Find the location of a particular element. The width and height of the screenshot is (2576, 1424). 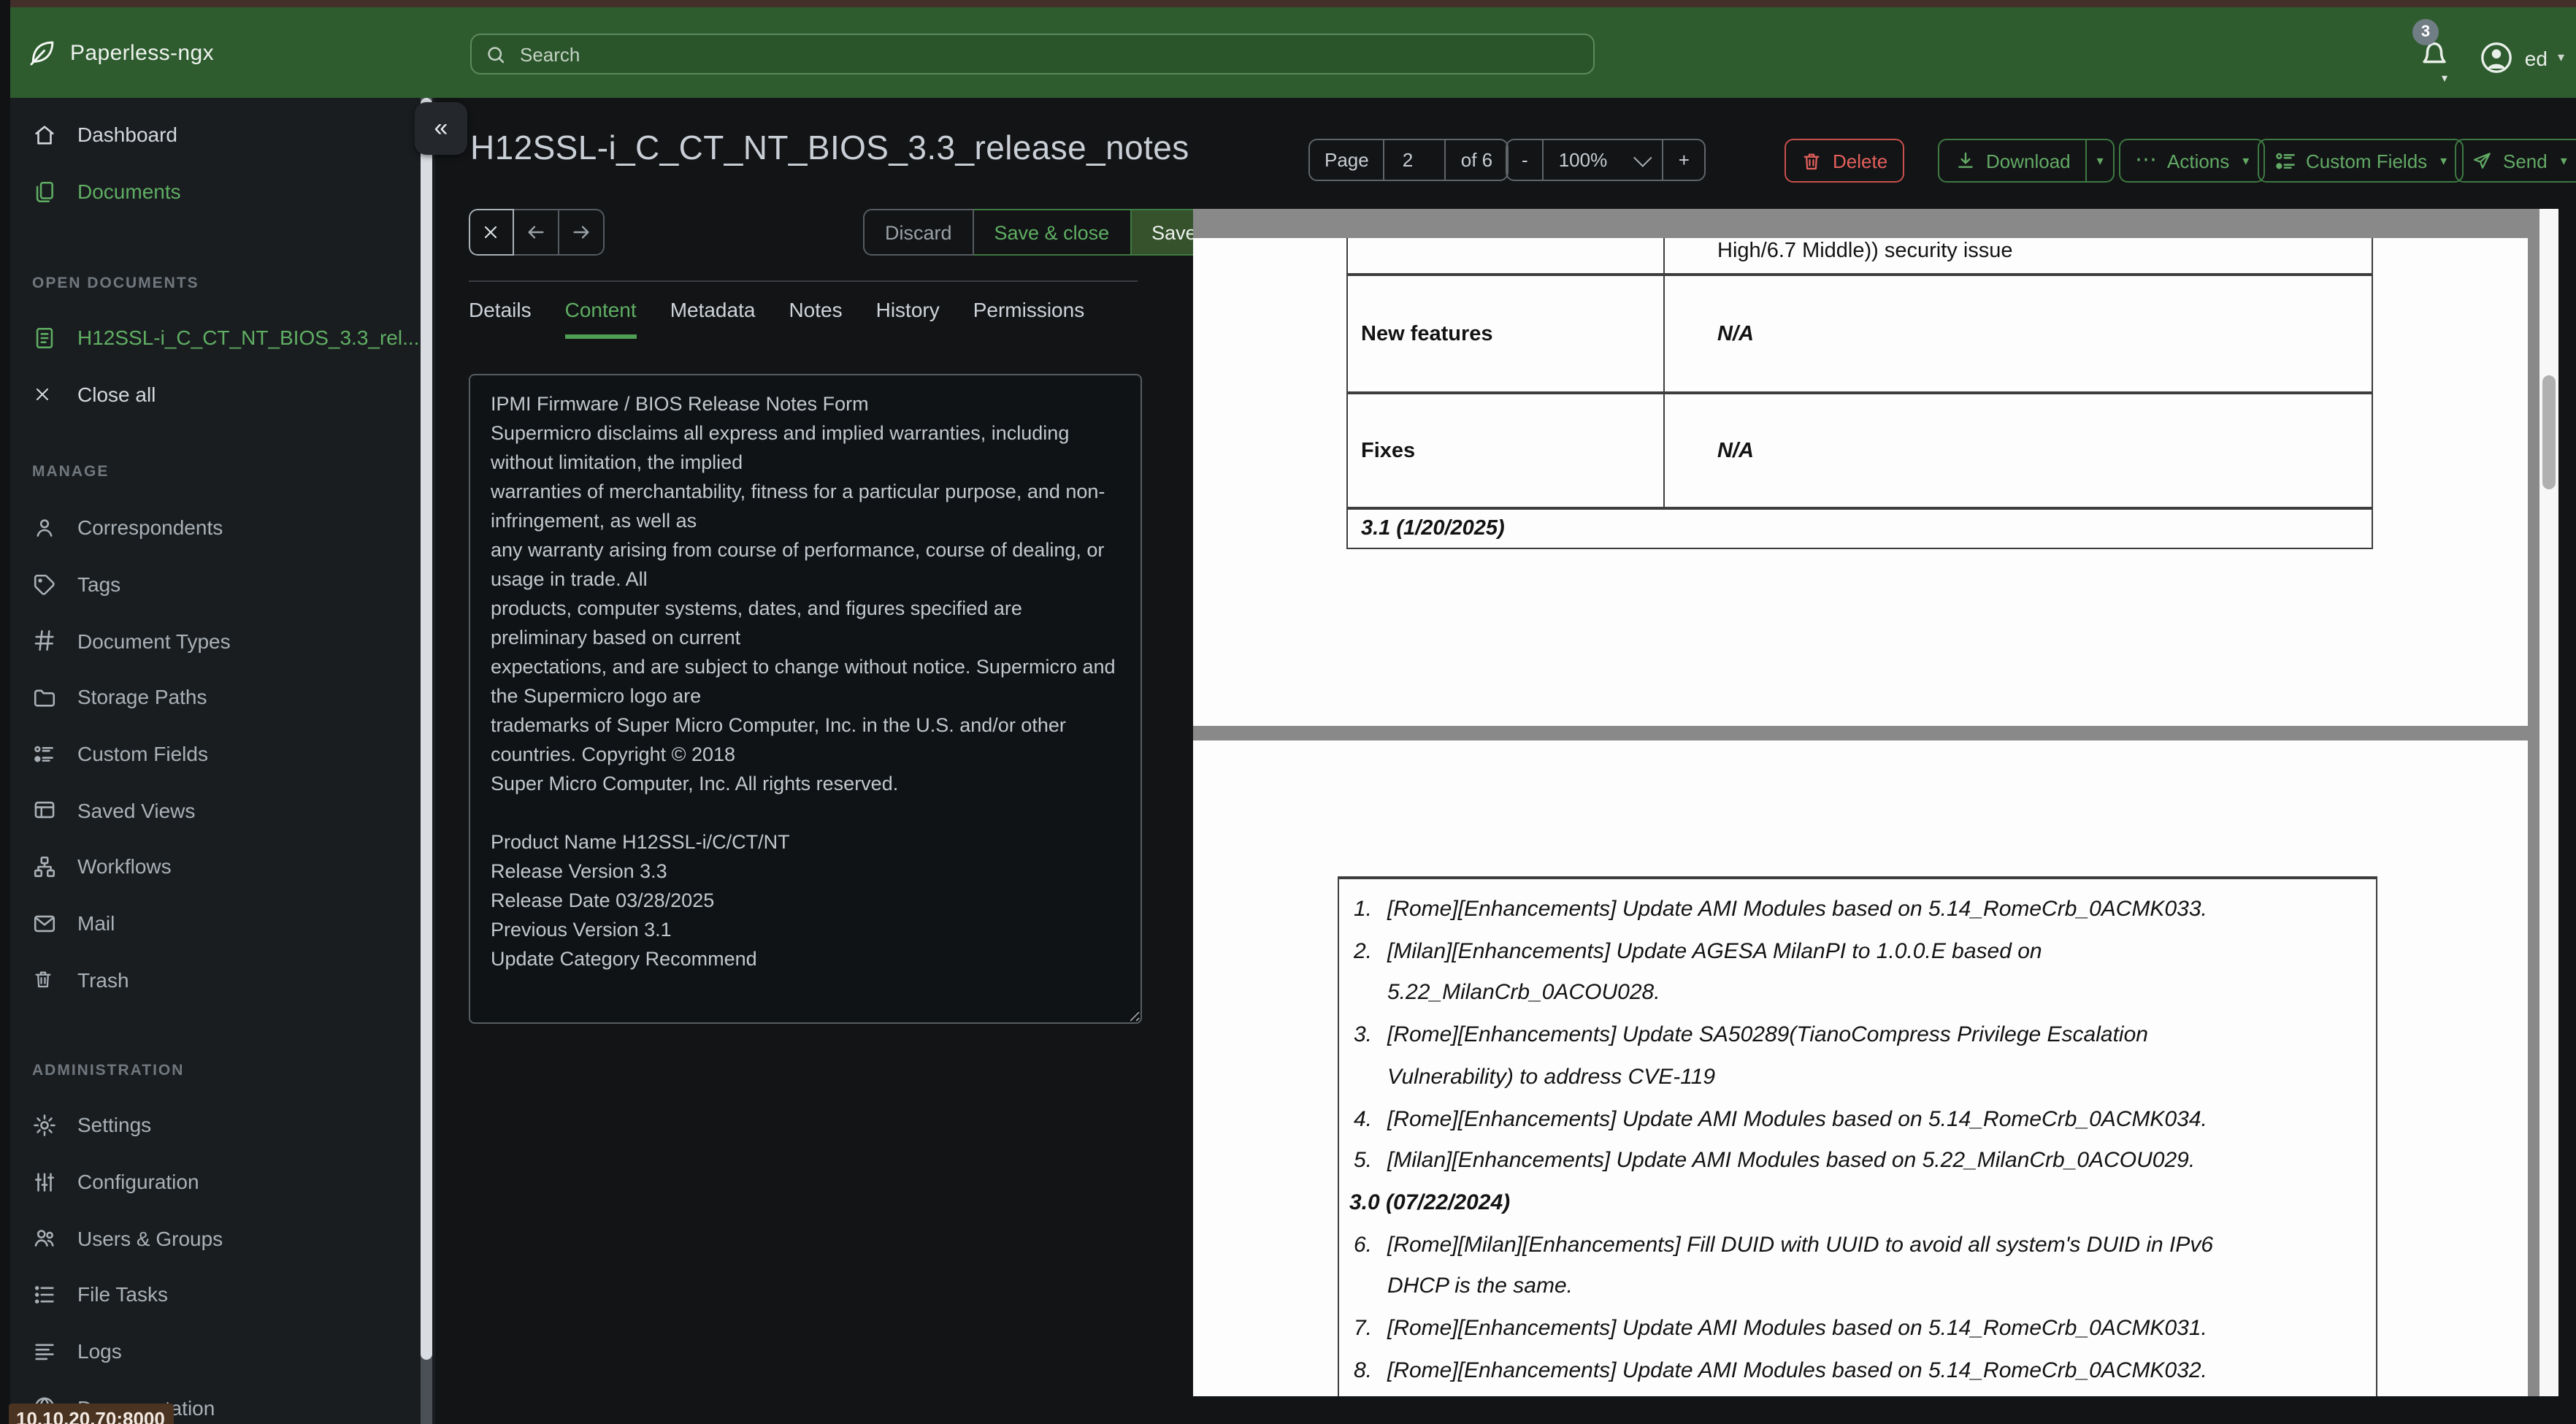

tab-metadata: Metadata is located at coordinates (713, 319).